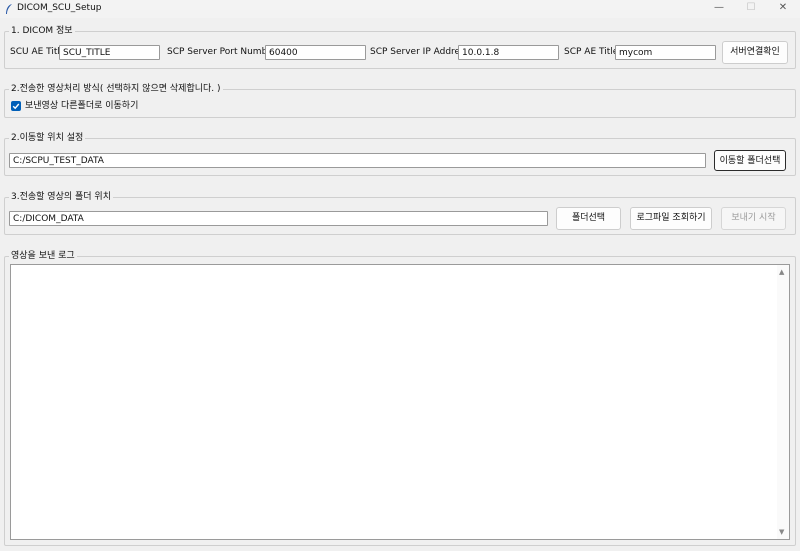  What do you see at coordinates (591, 52) in the screenshot?
I see `scp-ae-title-label: SCP AE Title` at bounding box center [591, 52].